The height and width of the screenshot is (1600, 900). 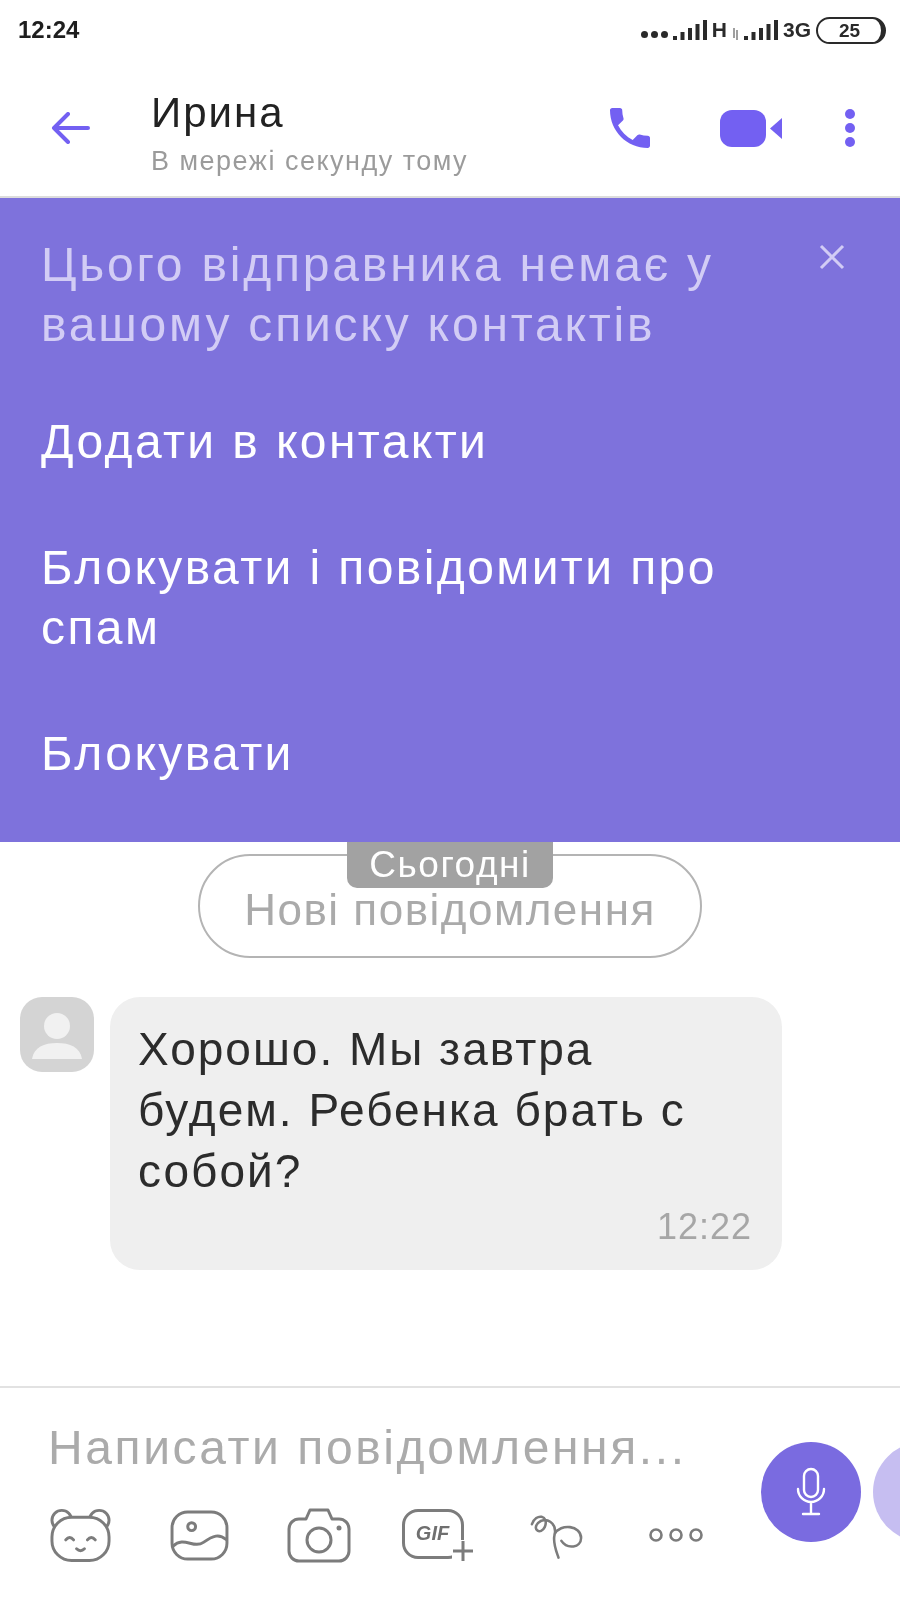 I want to click on network-type: H, so click(x=719, y=30).